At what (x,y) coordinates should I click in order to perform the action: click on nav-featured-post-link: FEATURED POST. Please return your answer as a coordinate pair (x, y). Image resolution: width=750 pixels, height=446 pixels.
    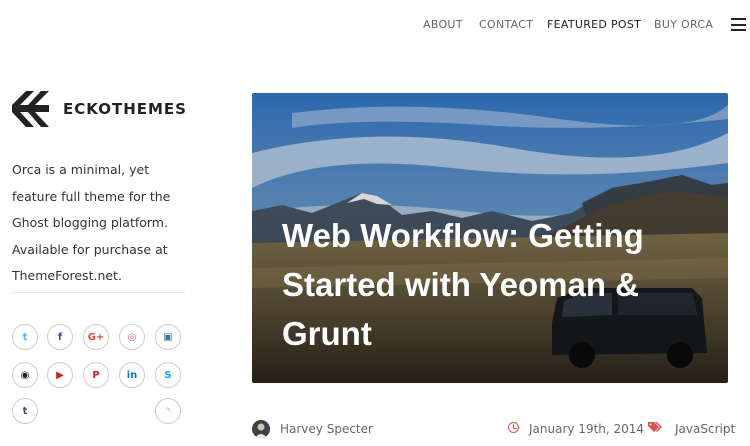
    Looking at the image, I should click on (594, 24).